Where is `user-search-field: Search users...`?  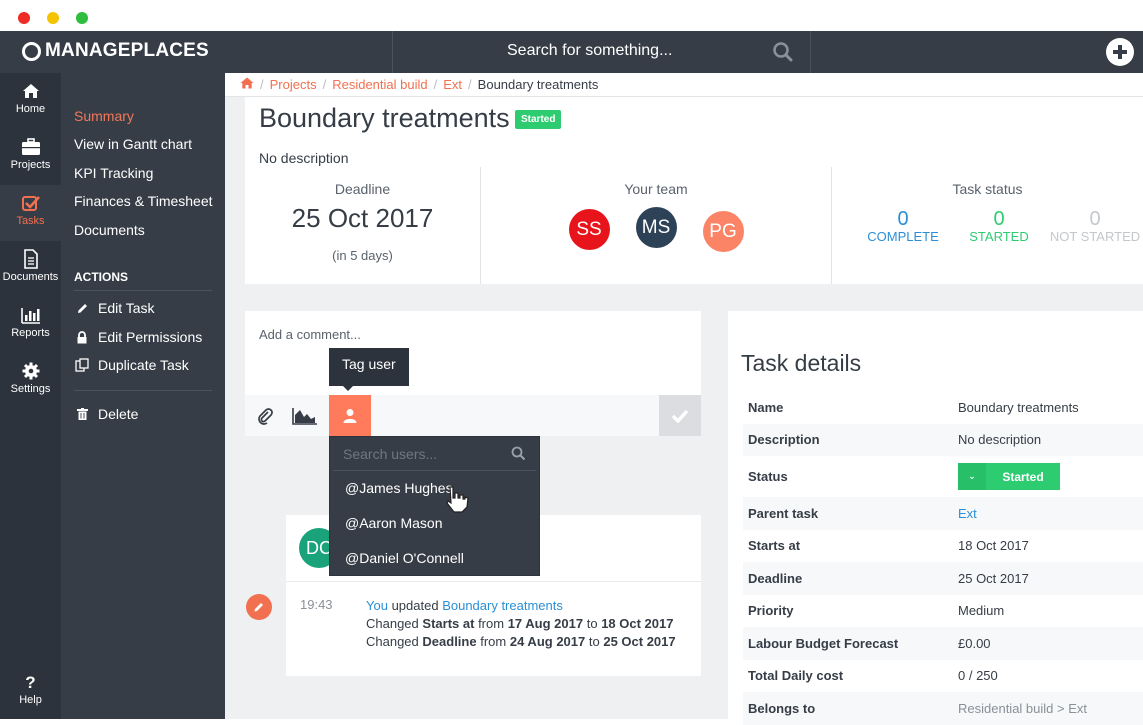
user-search-field: Search users... is located at coordinates (434, 454).